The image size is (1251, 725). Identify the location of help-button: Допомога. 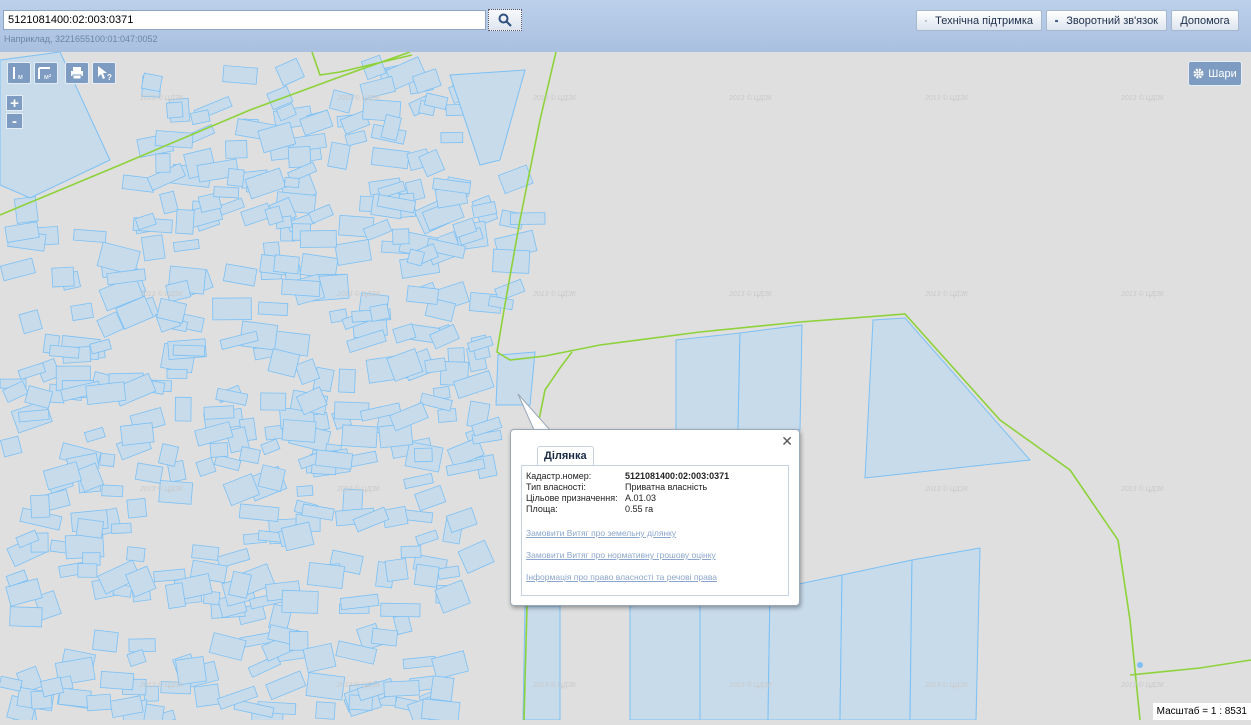
(1205, 20).